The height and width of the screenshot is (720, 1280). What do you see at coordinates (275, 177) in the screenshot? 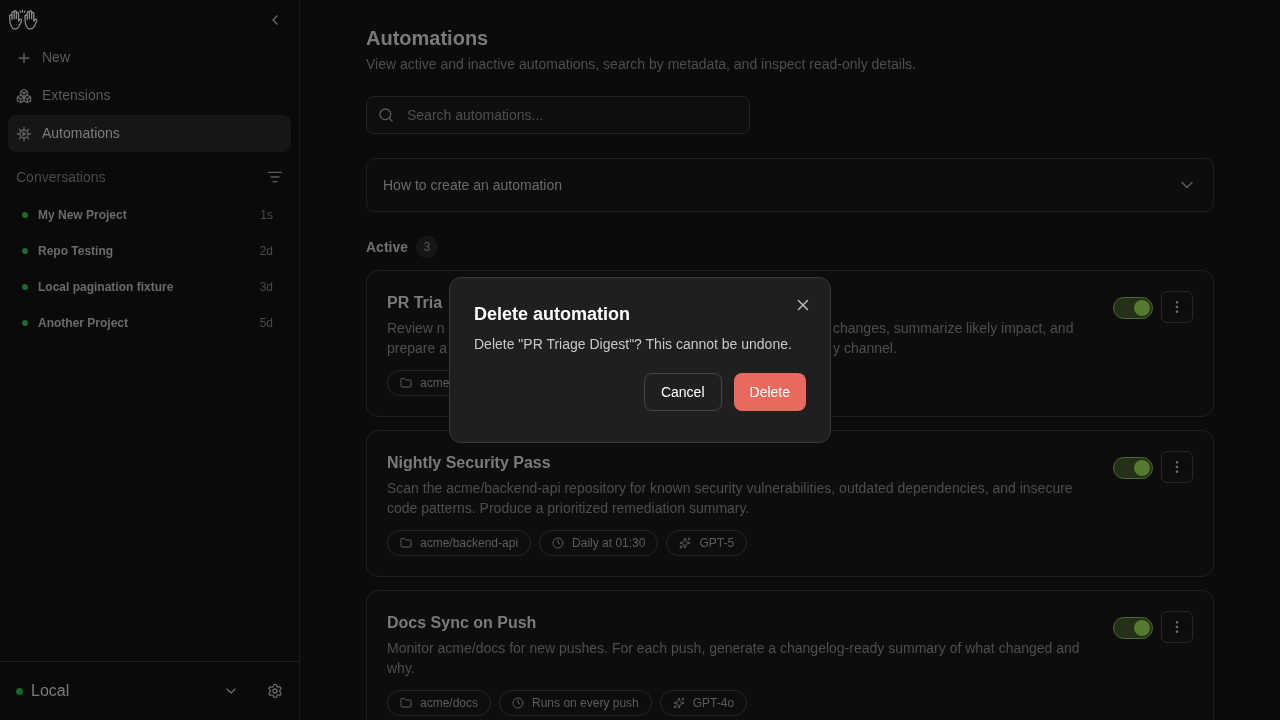
I see `filter-icon` at bounding box center [275, 177].